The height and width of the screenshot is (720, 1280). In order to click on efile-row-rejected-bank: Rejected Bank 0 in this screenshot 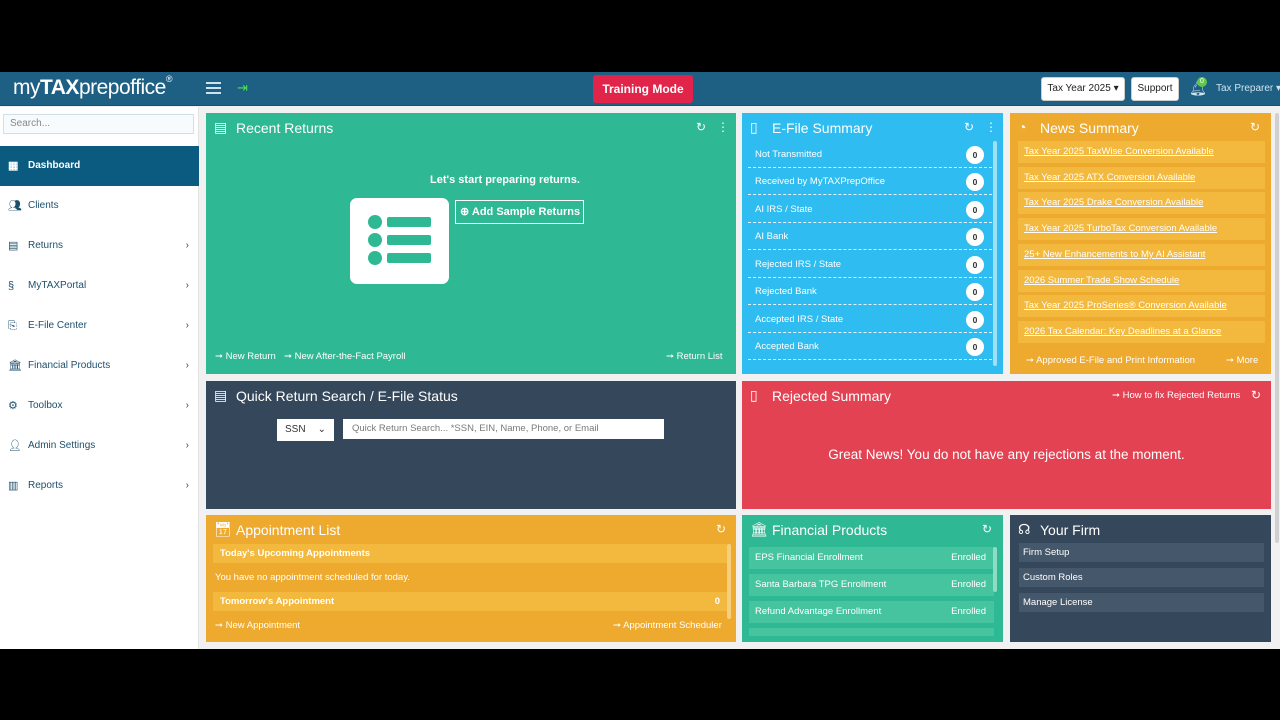, I will do `click(870, 291)`.